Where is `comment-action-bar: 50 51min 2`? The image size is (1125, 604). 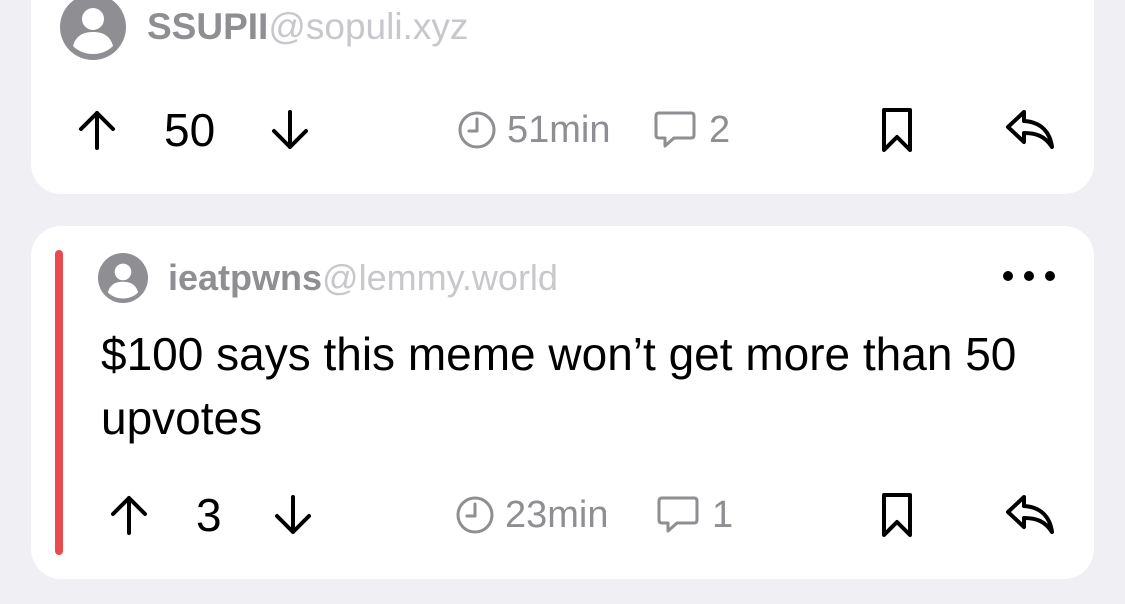 comment-action-bar: 50 51min 2 is located at coordinates (562, 130).